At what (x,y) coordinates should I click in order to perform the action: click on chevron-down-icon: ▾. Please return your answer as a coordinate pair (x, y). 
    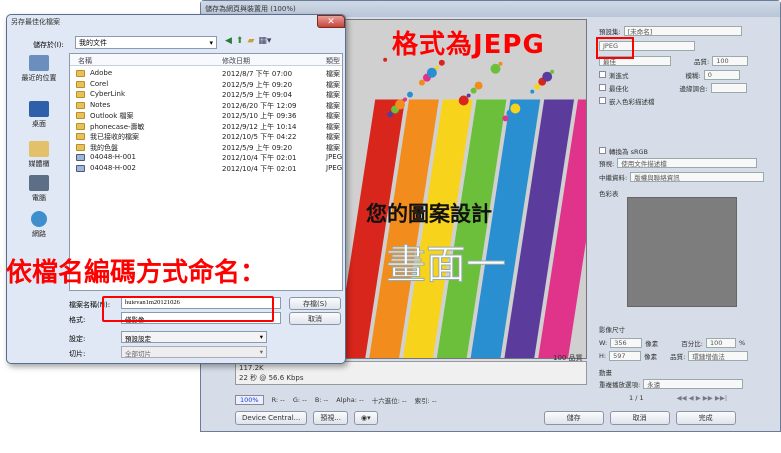
    Looking at the image, I should click on (261, 352).